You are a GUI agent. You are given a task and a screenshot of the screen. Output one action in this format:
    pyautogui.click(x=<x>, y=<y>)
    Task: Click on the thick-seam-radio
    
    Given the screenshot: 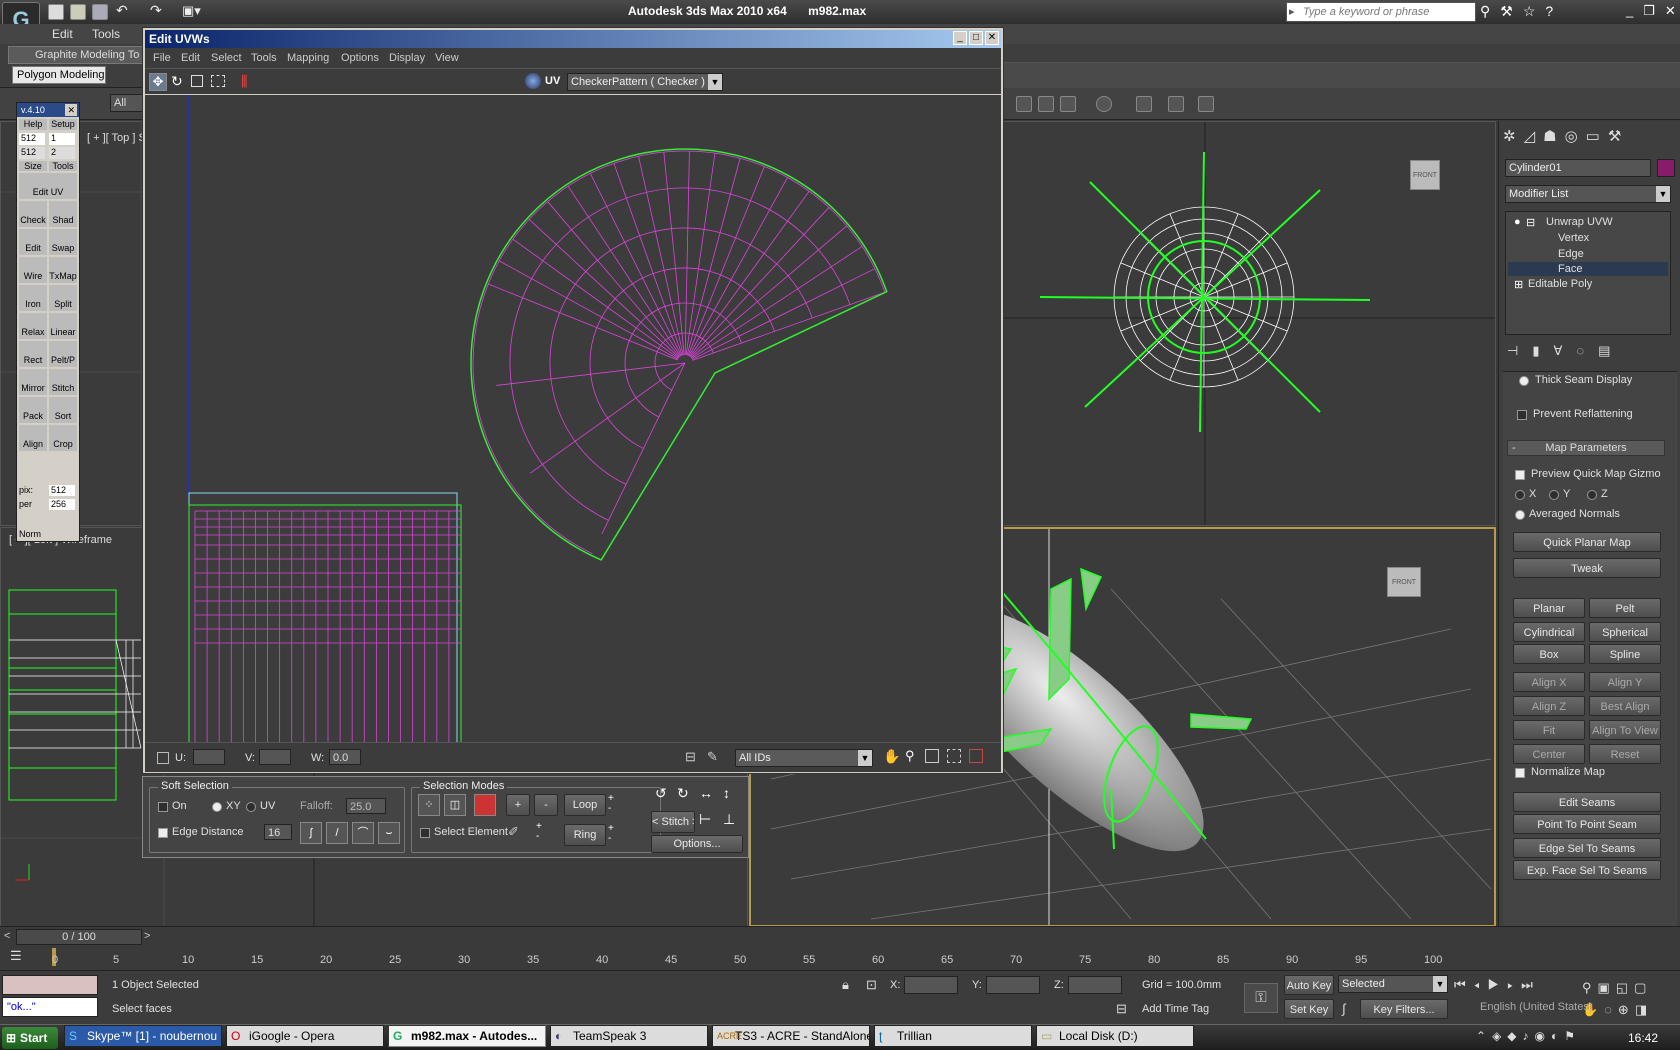 What is the action you would take?
    pyautogui.click(x=1524, y=381)
    